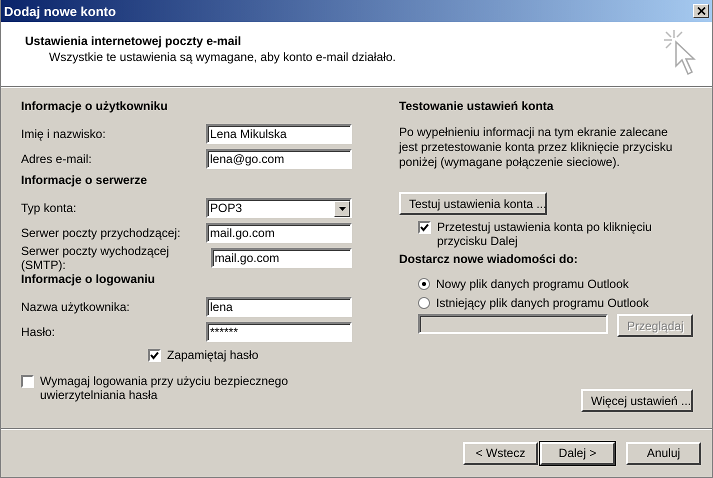 This screenshot has height=478, width=713. Describe the element at coordinates (212, 355) in the screenshot. I see `checkbox-label: Zapamiętaj hasło` at that location.